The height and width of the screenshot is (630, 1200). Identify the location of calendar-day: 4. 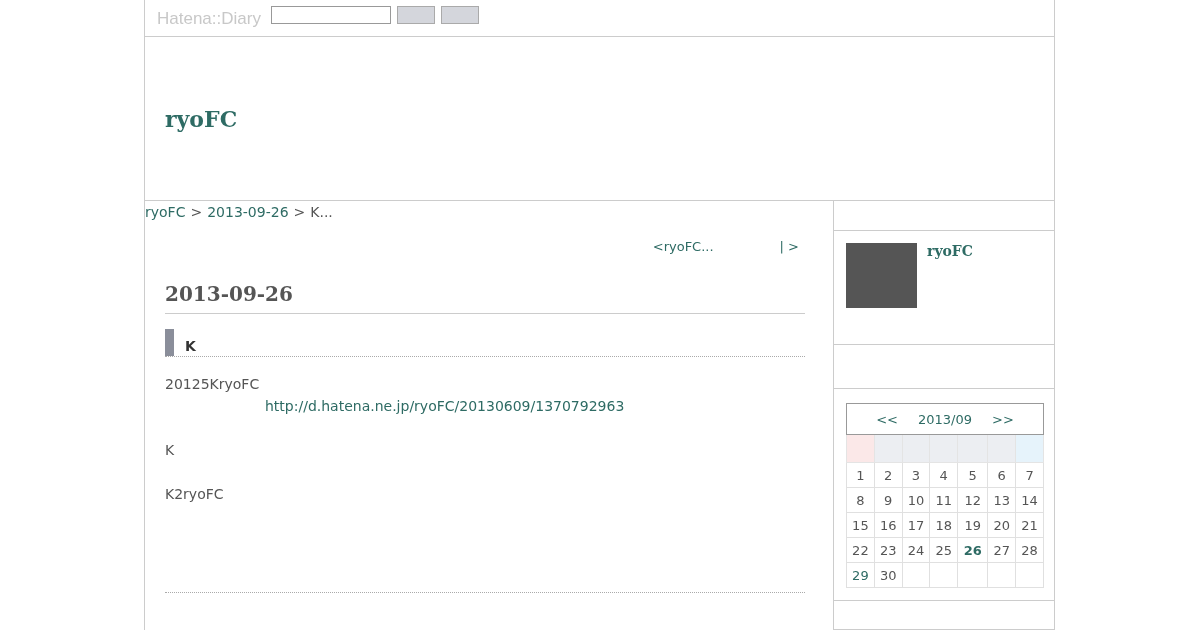
(943, 475).